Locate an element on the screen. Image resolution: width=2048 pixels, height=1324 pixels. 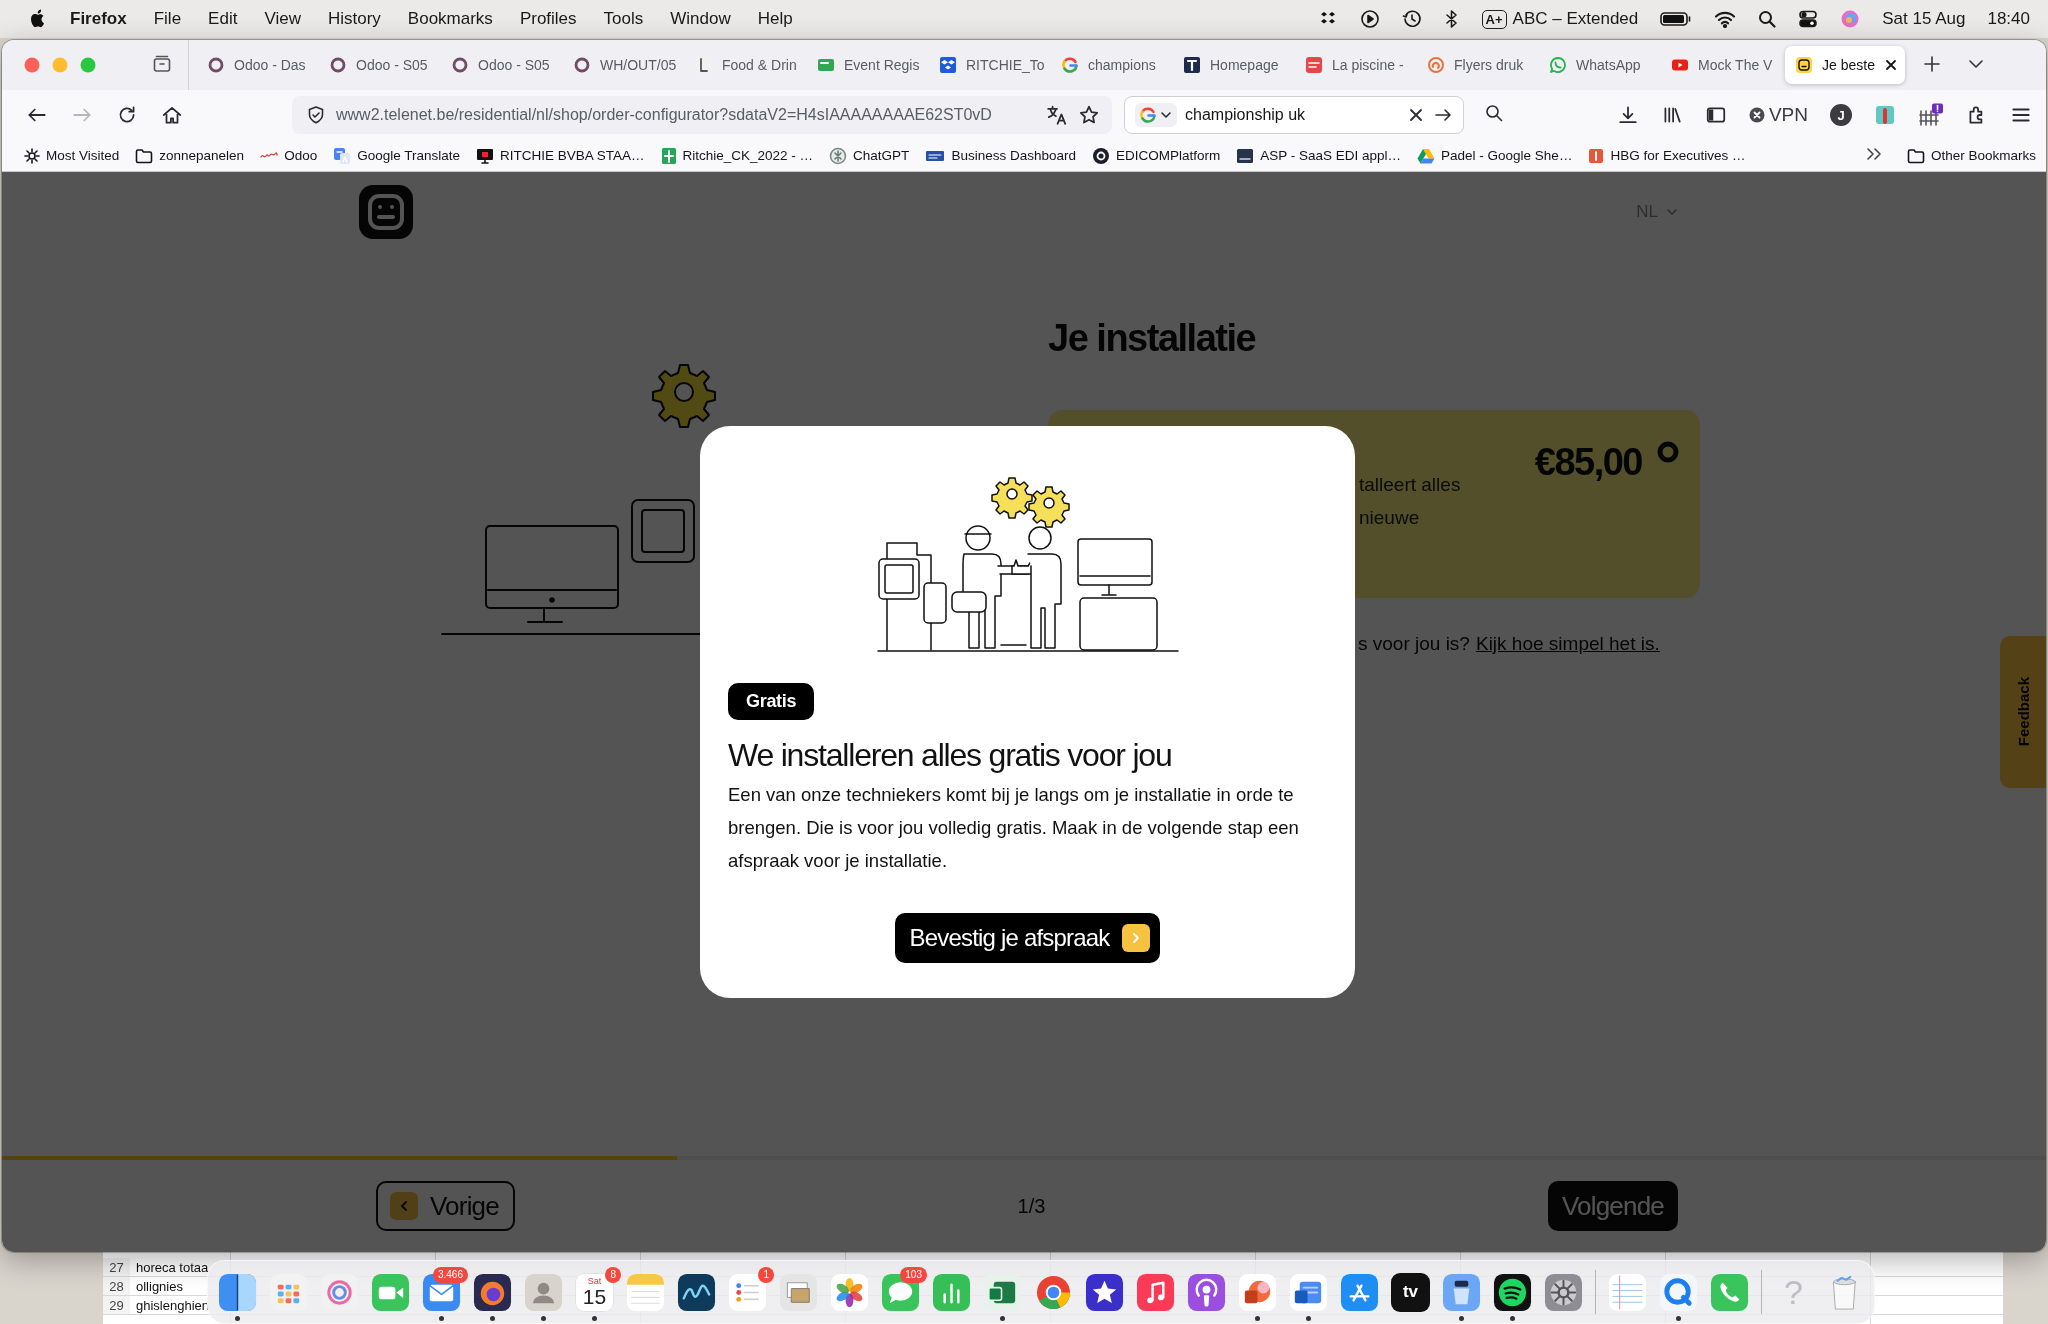
chat-phone-icon is located at coordinates (1558, 65).